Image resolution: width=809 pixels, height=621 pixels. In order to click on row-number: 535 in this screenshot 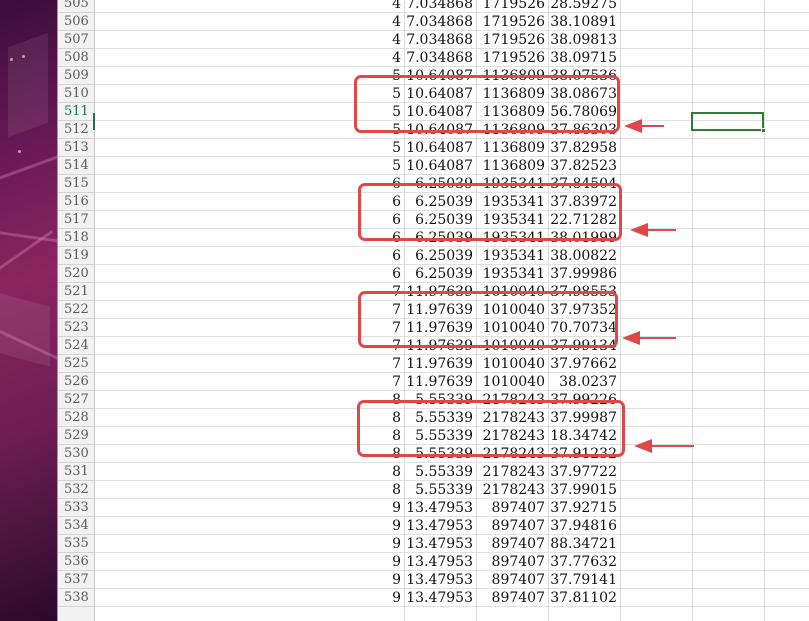, I will do `click(76, 544)`.